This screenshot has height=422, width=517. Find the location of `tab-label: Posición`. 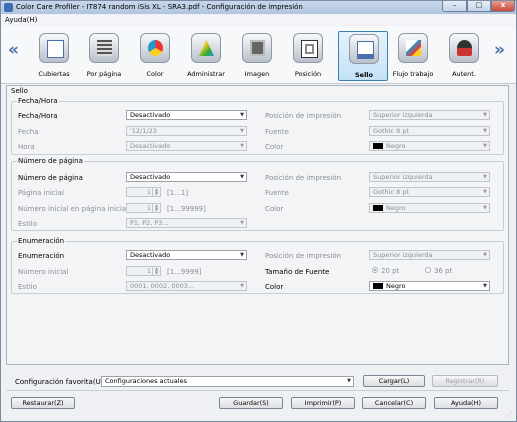

tab-label: Posición is located at coordinates (308, 74).